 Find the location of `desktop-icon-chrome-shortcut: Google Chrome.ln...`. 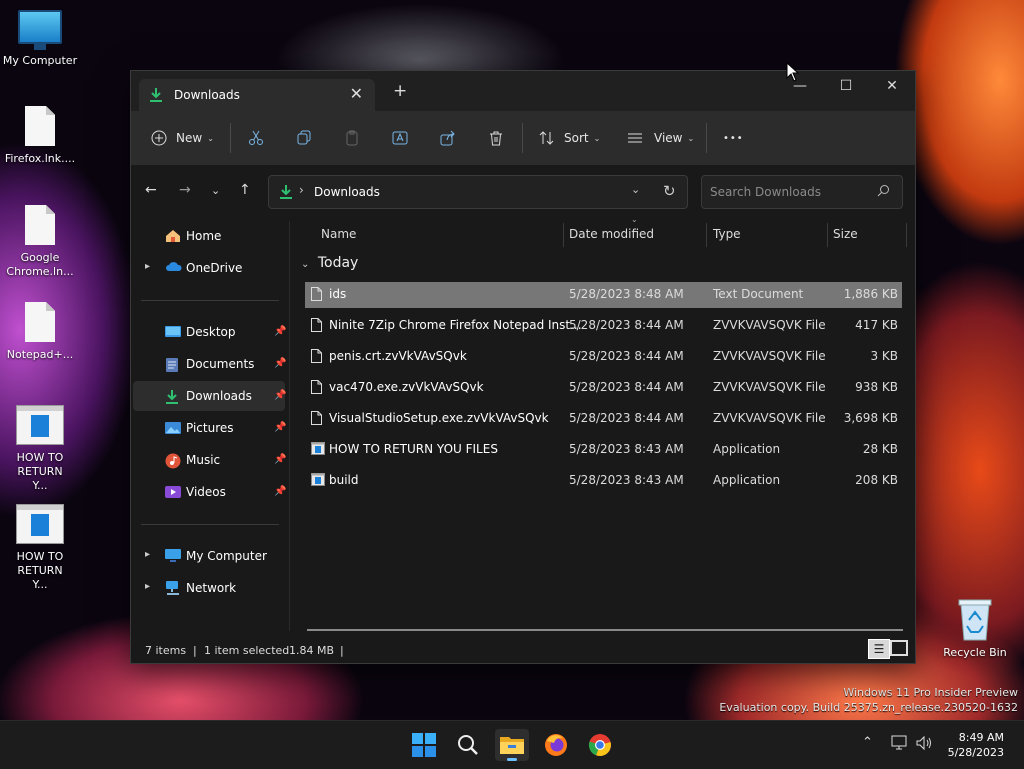

desktop-icon-chrome-shortcut: Google Chrome.ln... is located at coordinates (40, 242).